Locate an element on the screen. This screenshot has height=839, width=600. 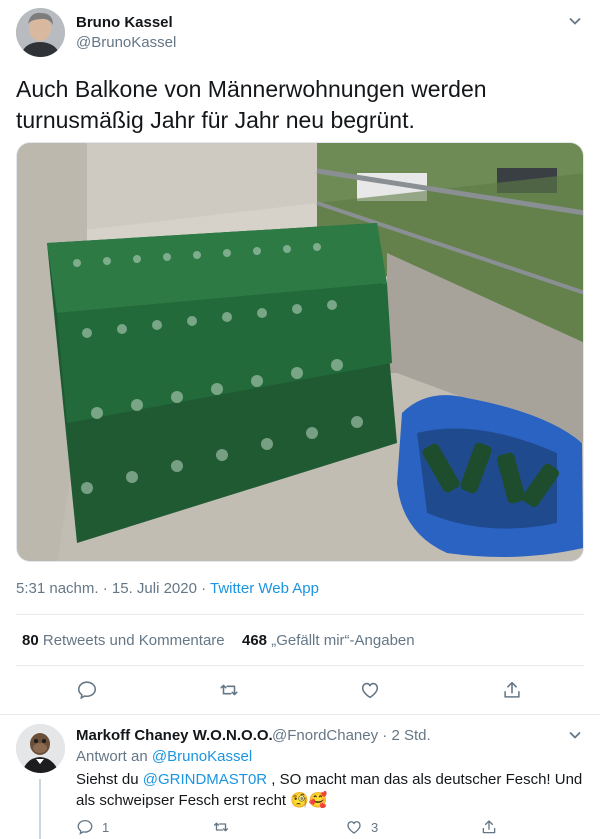
author-name: Bruno Kassel is located at coordinates (124, 22).